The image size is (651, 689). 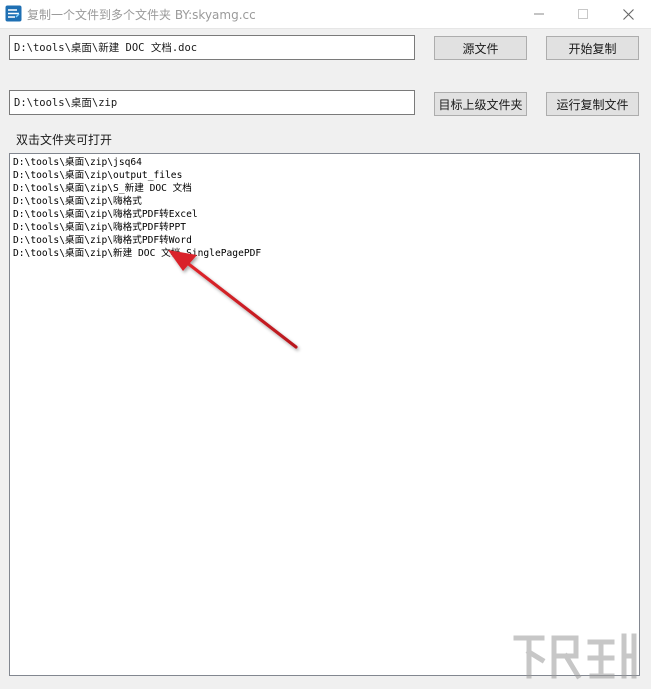 I want to click on lines-app-icon, so click(x=13, y=13).